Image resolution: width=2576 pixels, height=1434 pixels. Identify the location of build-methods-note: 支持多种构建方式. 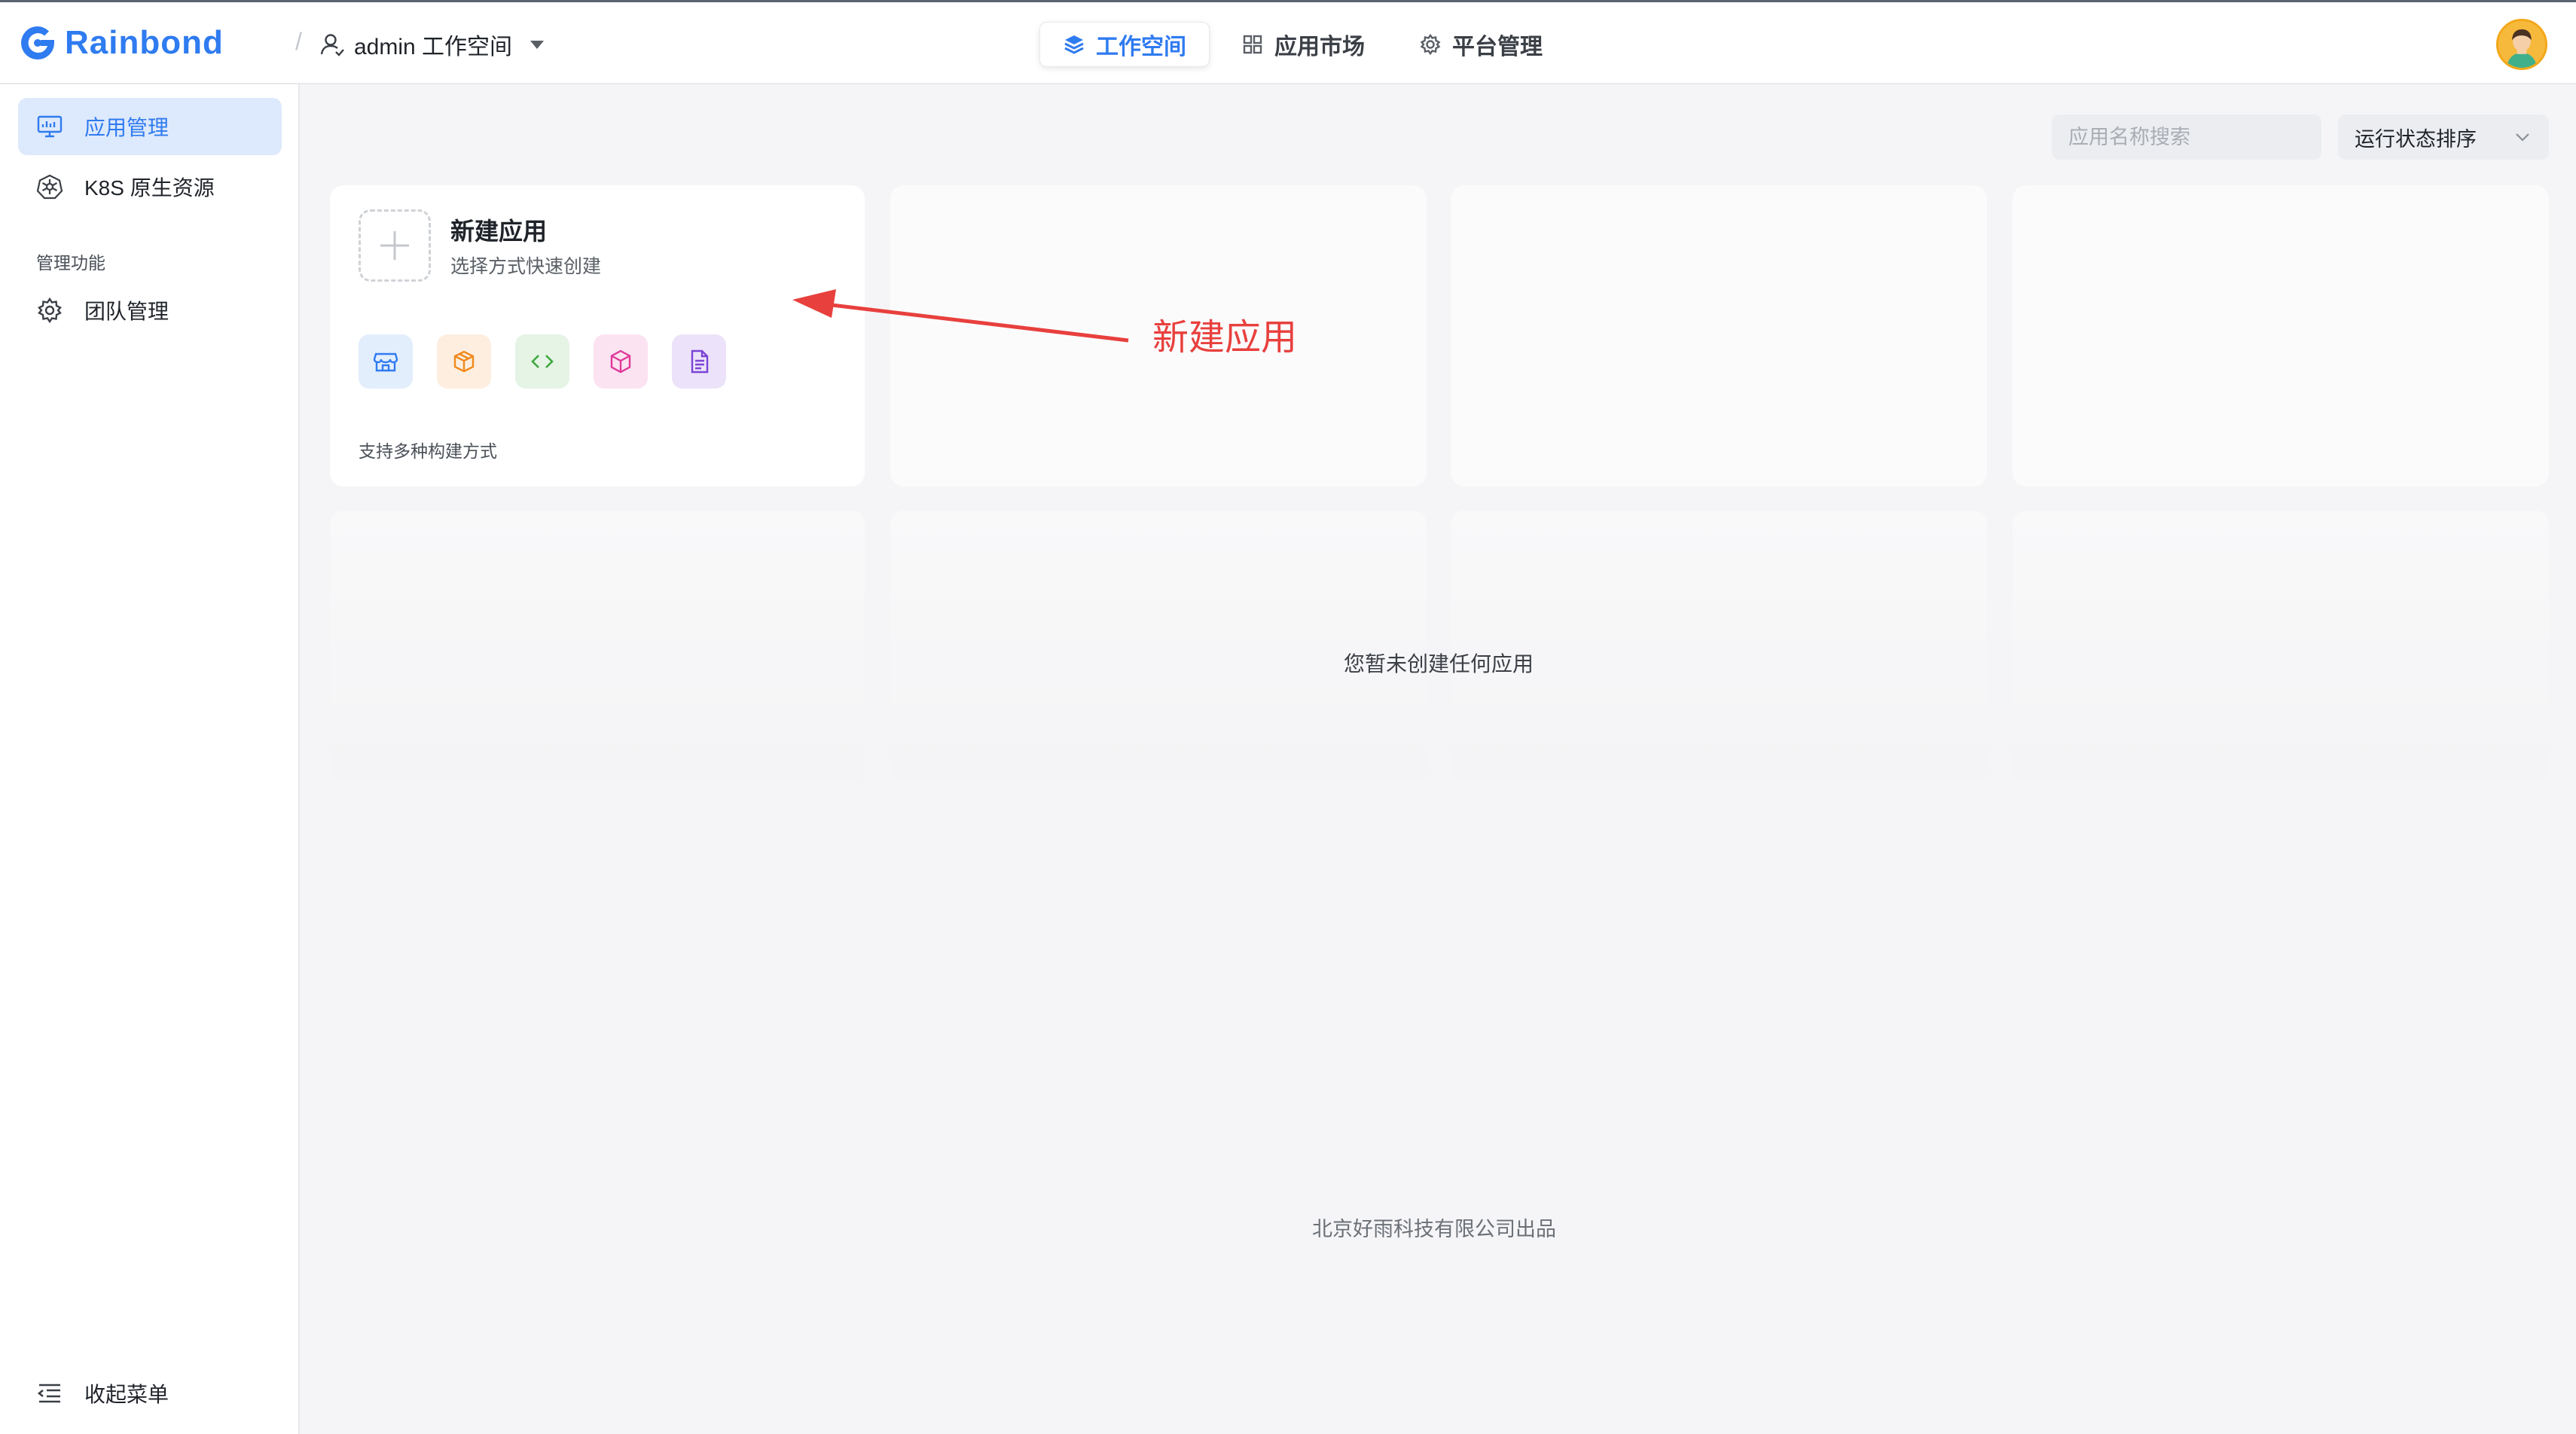
(428, 451).